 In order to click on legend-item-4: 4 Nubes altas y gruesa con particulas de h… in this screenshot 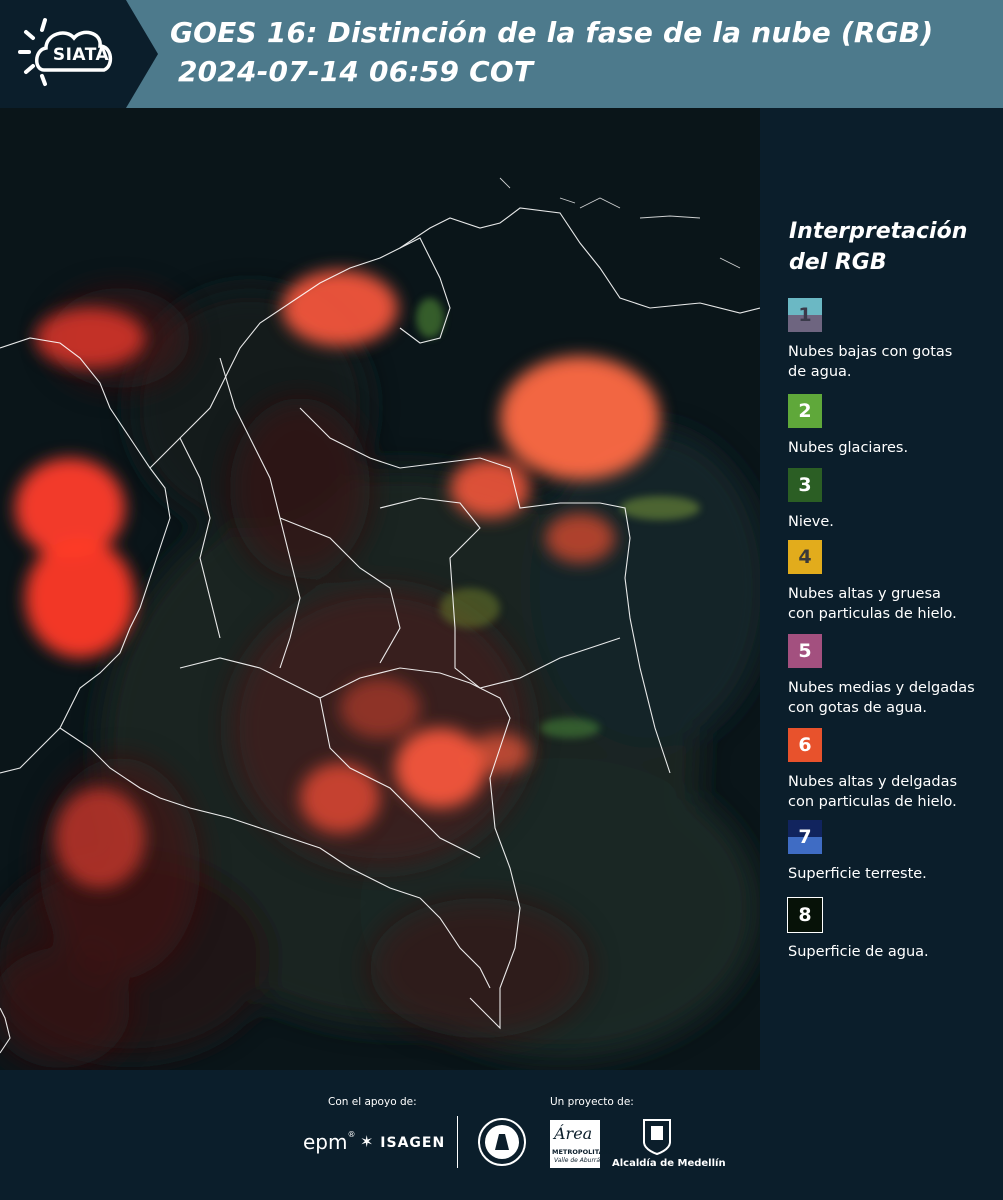, I will do `click(890, 581)`.